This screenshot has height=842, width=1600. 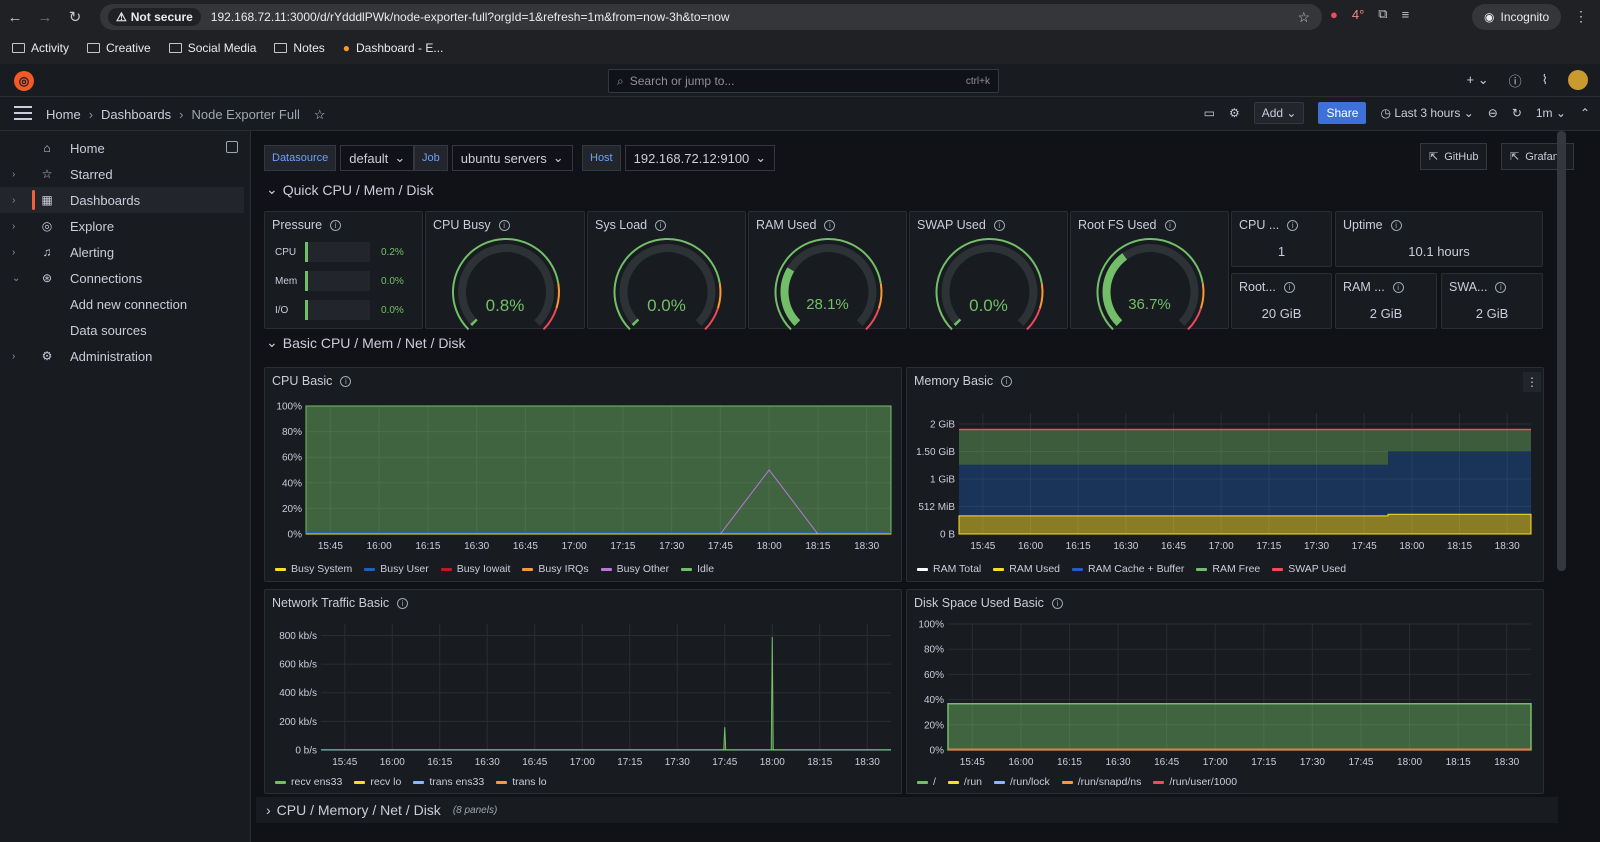 I want to click on add-button: Add ⌄, so click(x=1279, y=113).